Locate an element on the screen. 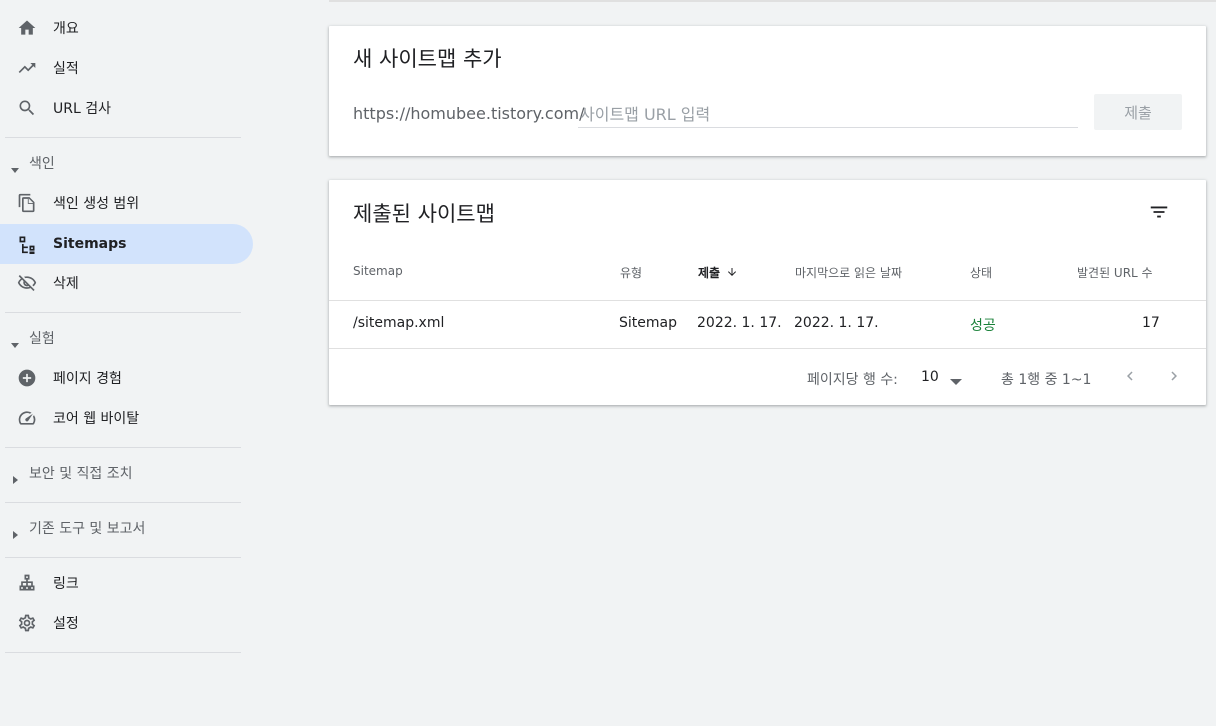 Image resolution: width=1216 pixels, height=726 pixels. column-header-status: 상태 is located at coordinates (981, 272).